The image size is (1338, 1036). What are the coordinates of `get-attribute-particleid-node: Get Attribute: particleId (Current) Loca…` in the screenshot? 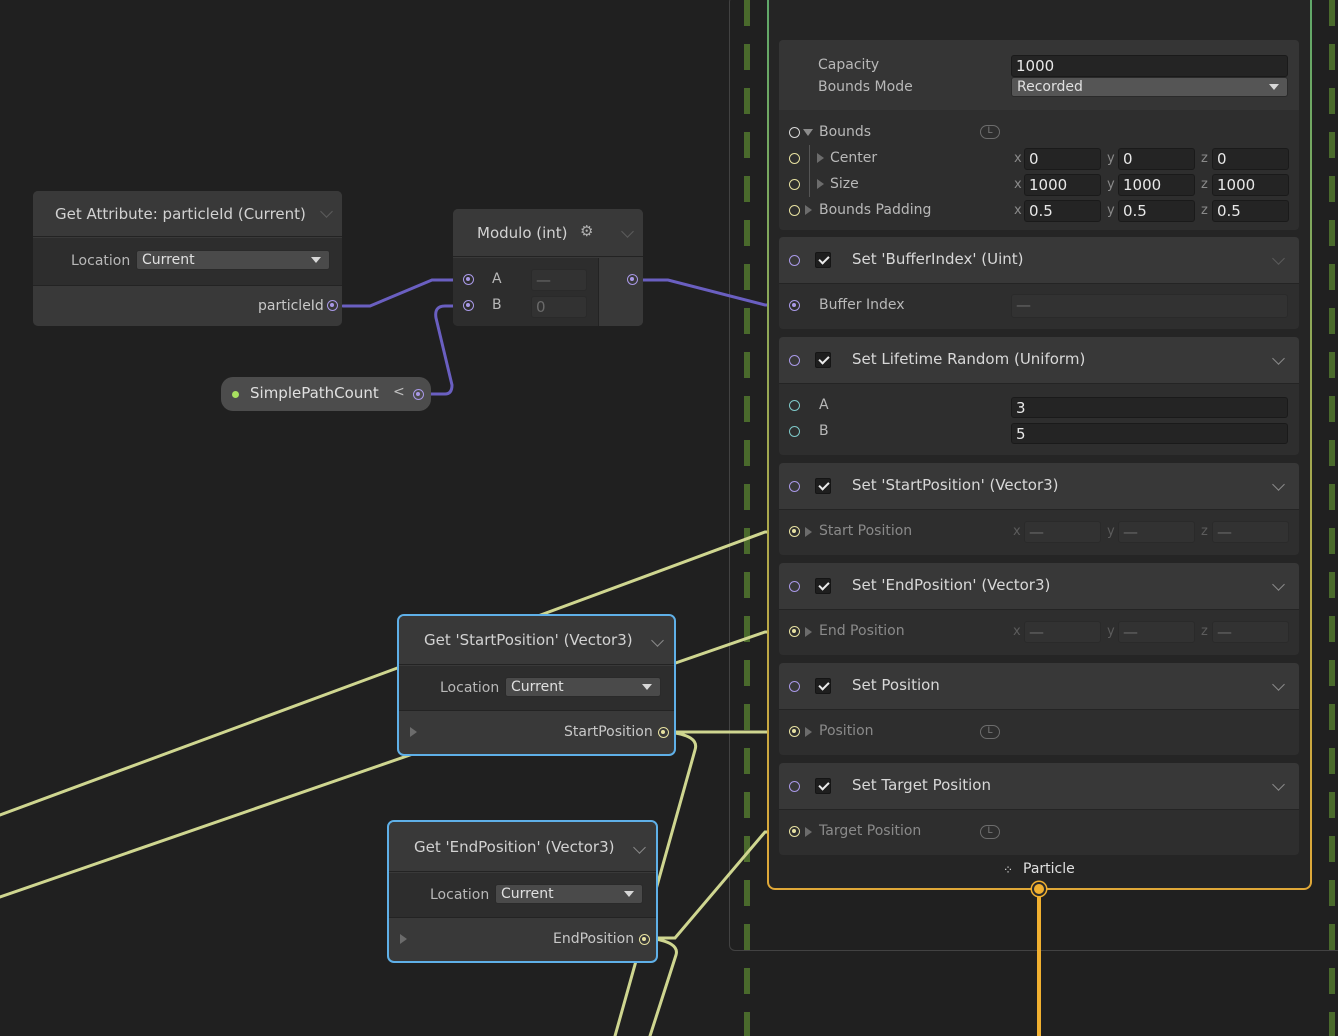 It's located at (187, 258).